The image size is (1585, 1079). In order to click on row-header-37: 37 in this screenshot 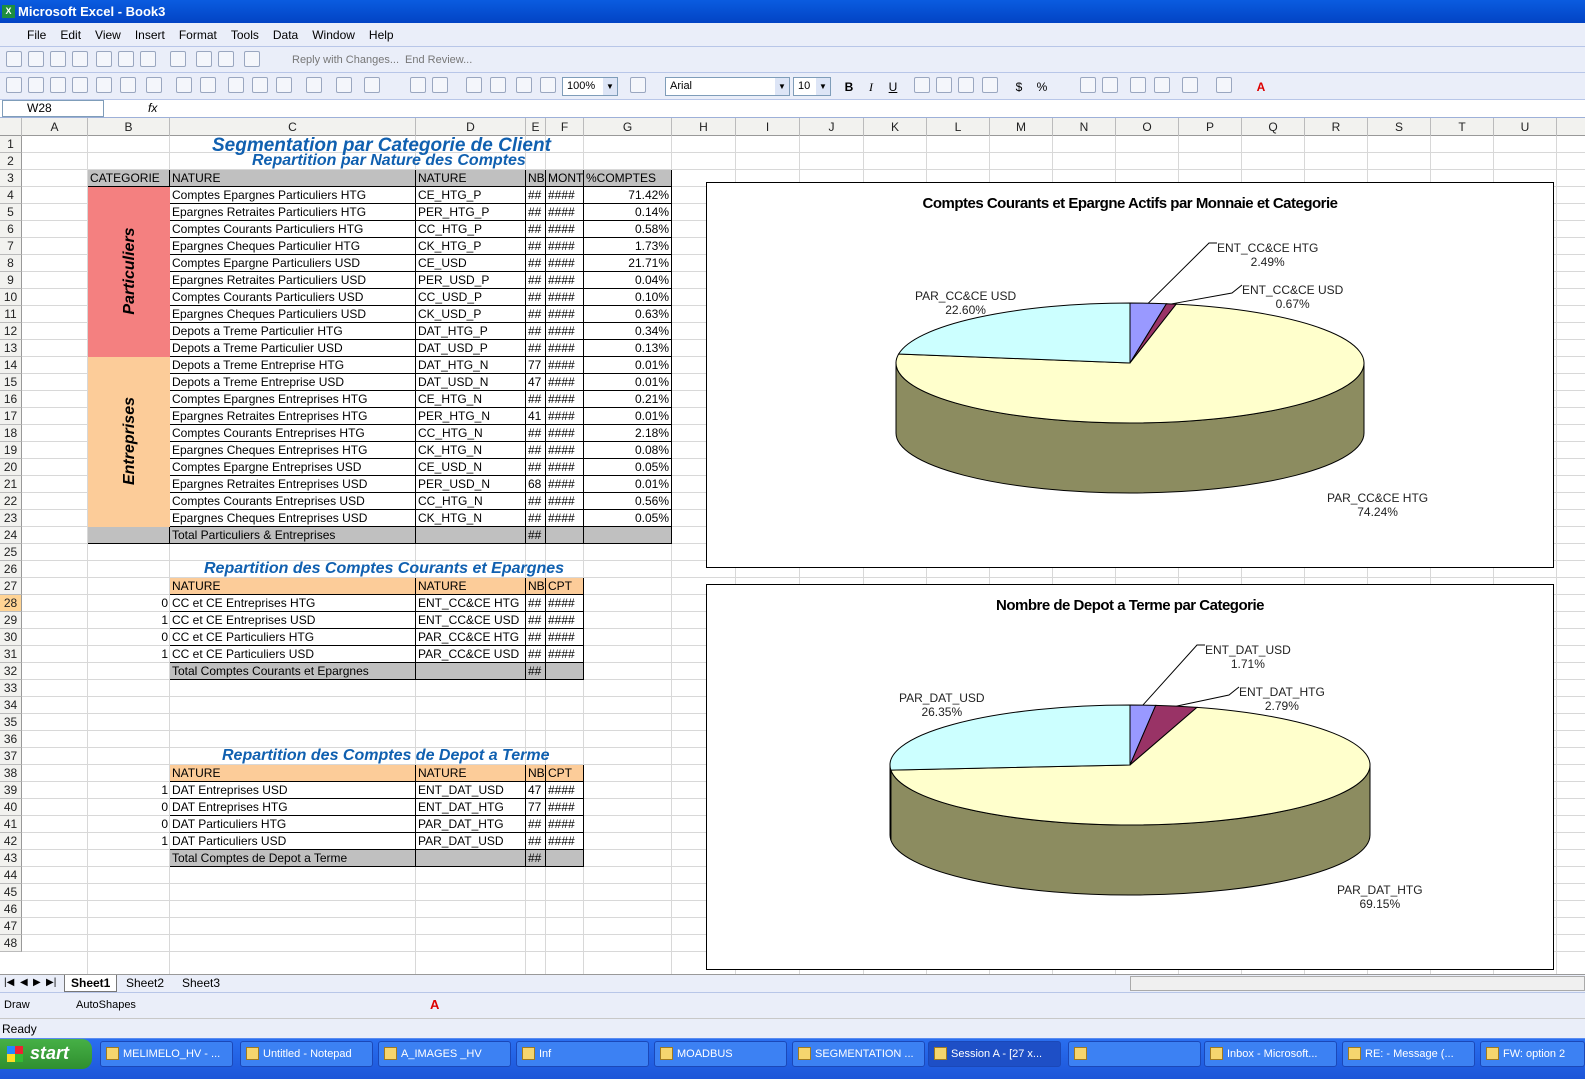, I will do `click(11, 756)`.